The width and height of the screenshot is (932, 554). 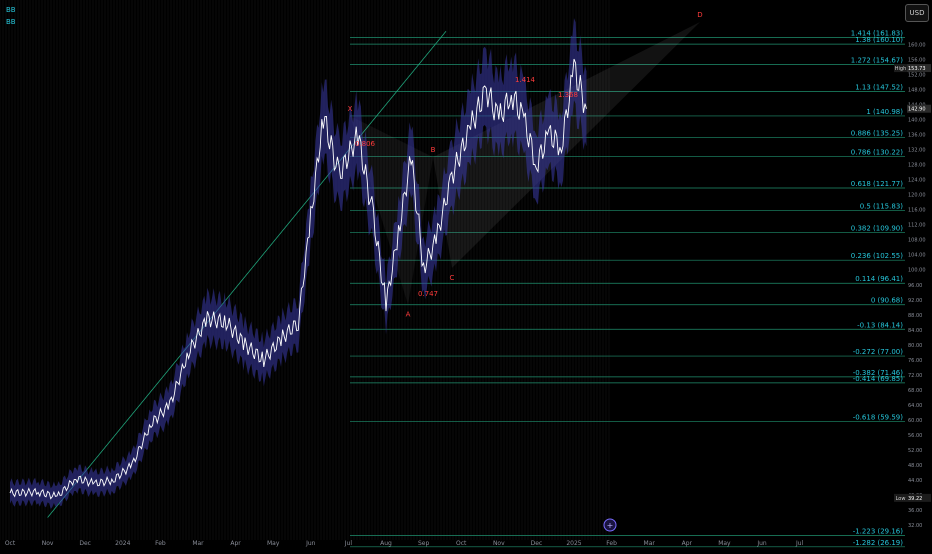 What do you see at coordinates (882, 206) in the screenshot?
I see `fib-level-label: 0.5 (115.83)` at bounding box center [882, 206].